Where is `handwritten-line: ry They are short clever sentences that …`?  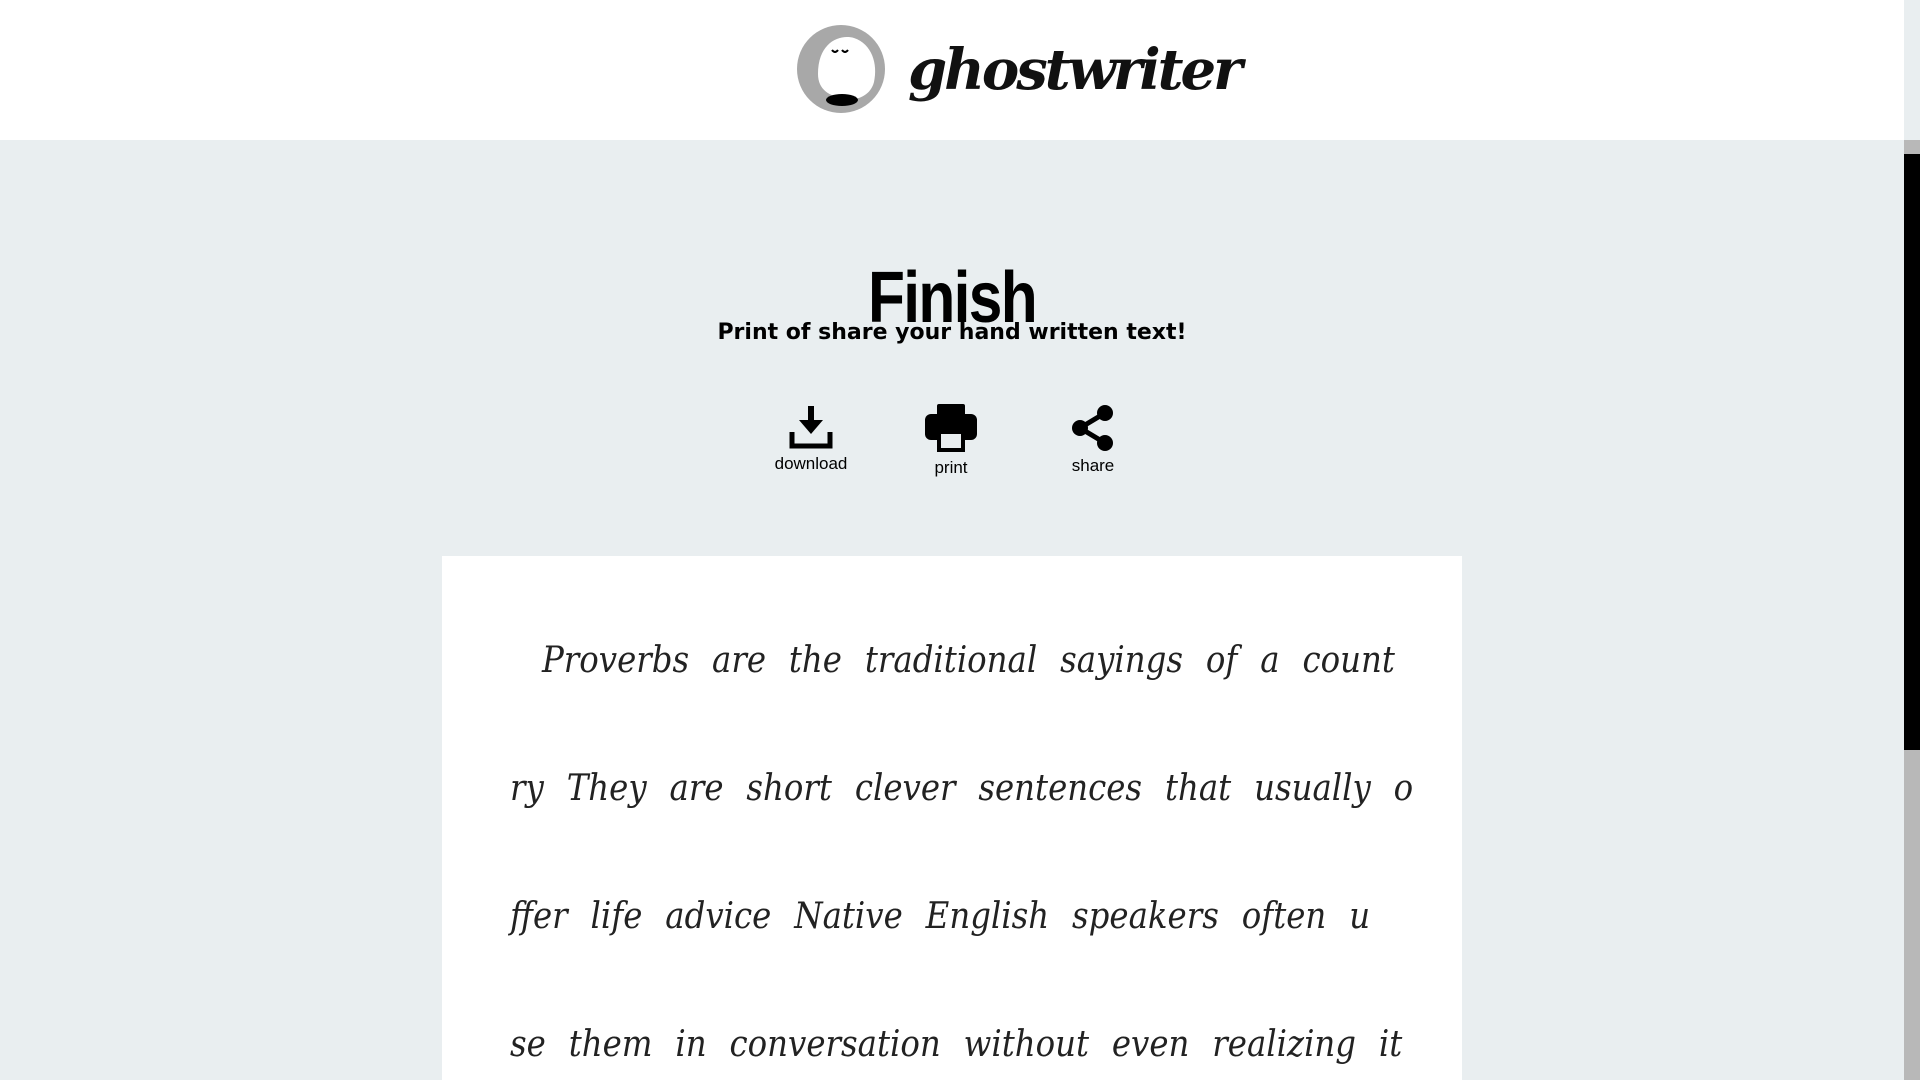 handwritten-line: ry They are short clever sentences that … is located at coordinates (962, 788).